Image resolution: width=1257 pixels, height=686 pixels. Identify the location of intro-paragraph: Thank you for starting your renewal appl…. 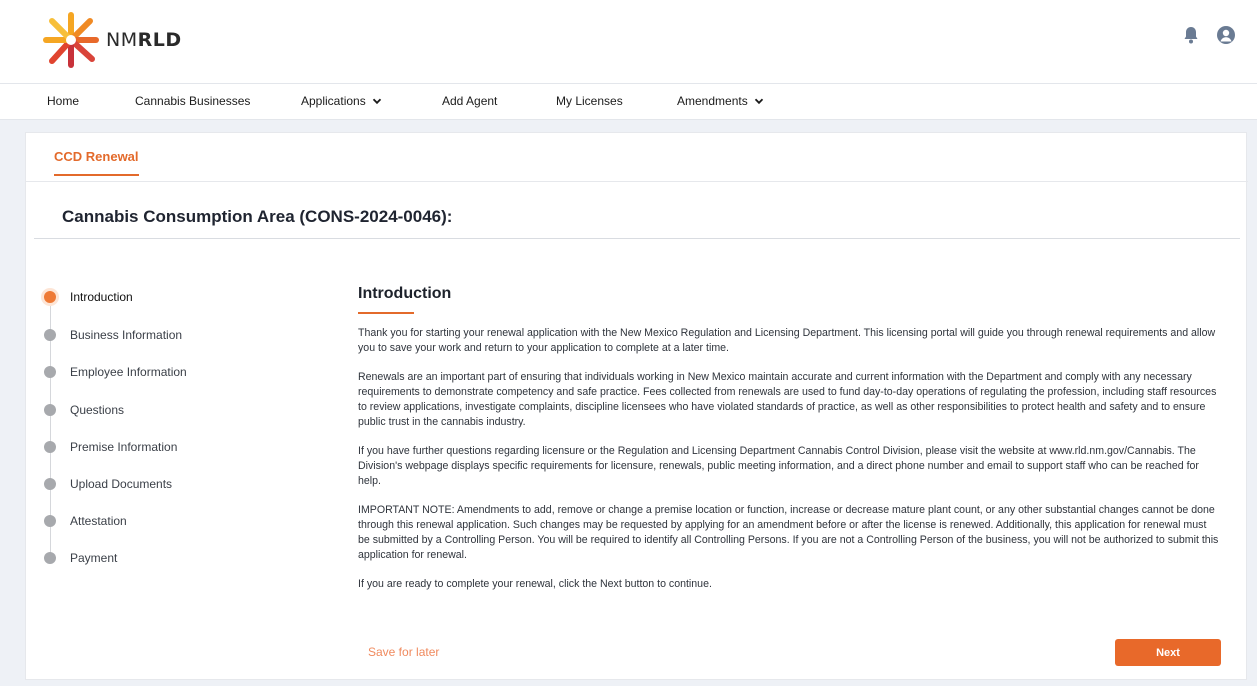
(787, 340).